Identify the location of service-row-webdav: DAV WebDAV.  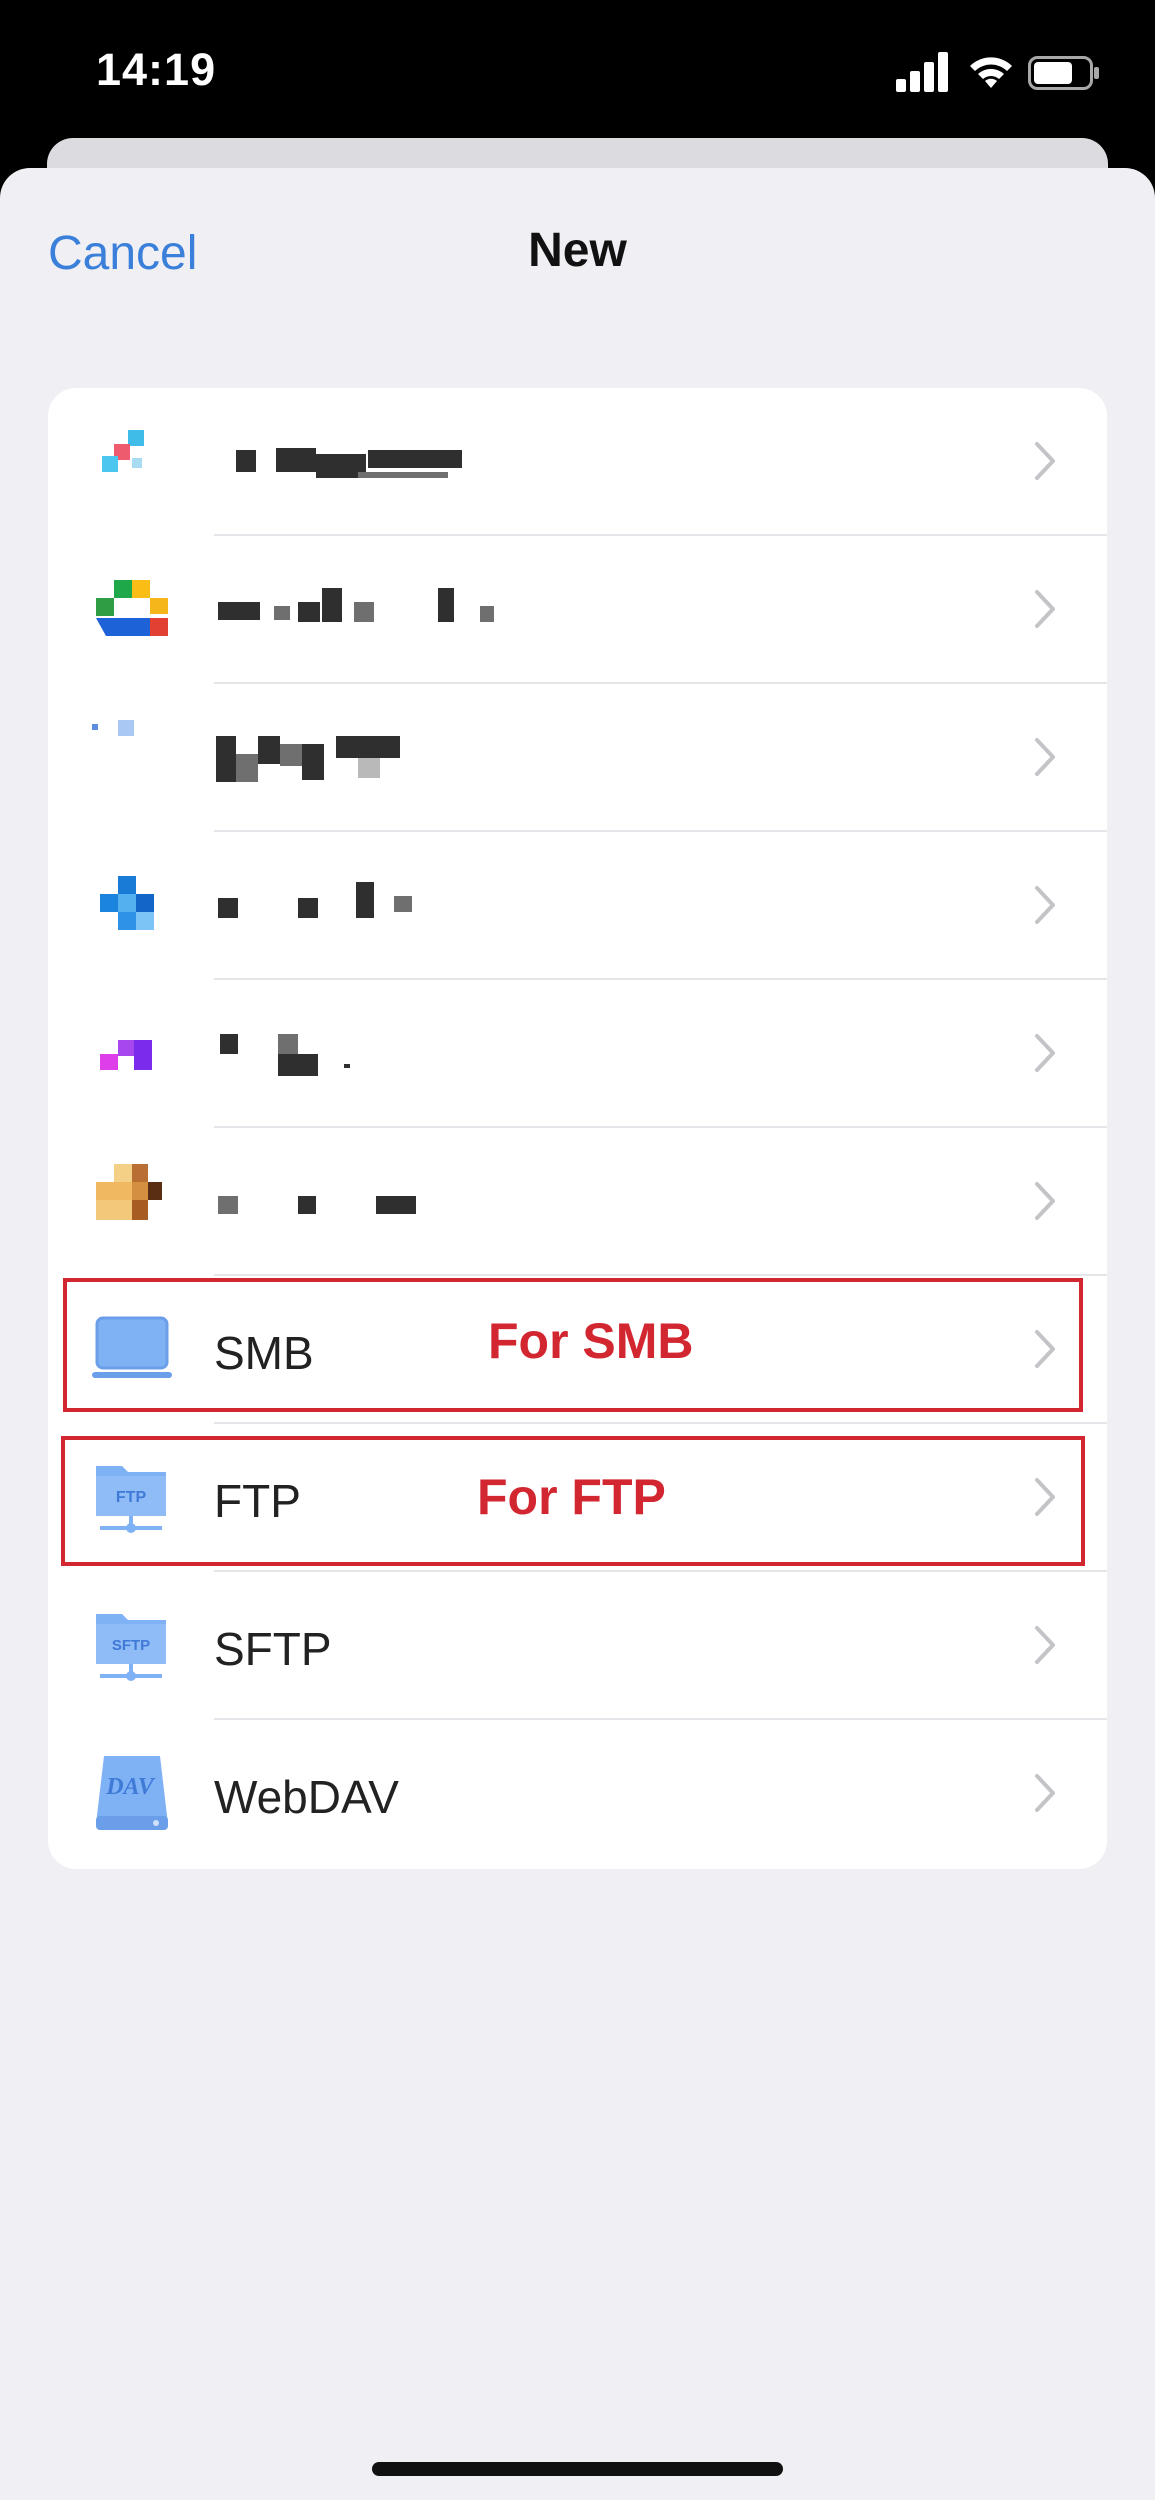
(577, 1794).